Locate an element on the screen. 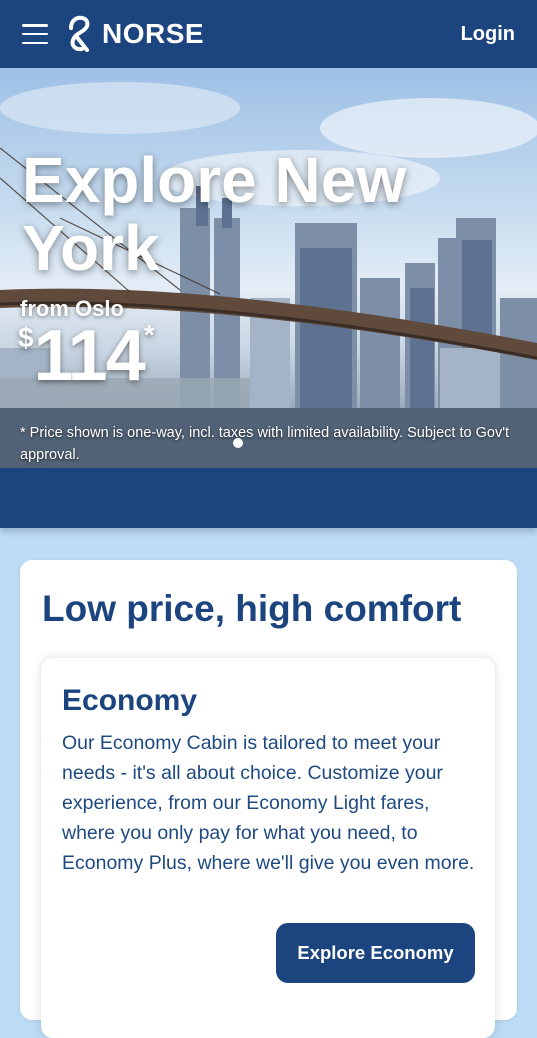  hero-title: Explore New York is located at coordinates (214, 214).